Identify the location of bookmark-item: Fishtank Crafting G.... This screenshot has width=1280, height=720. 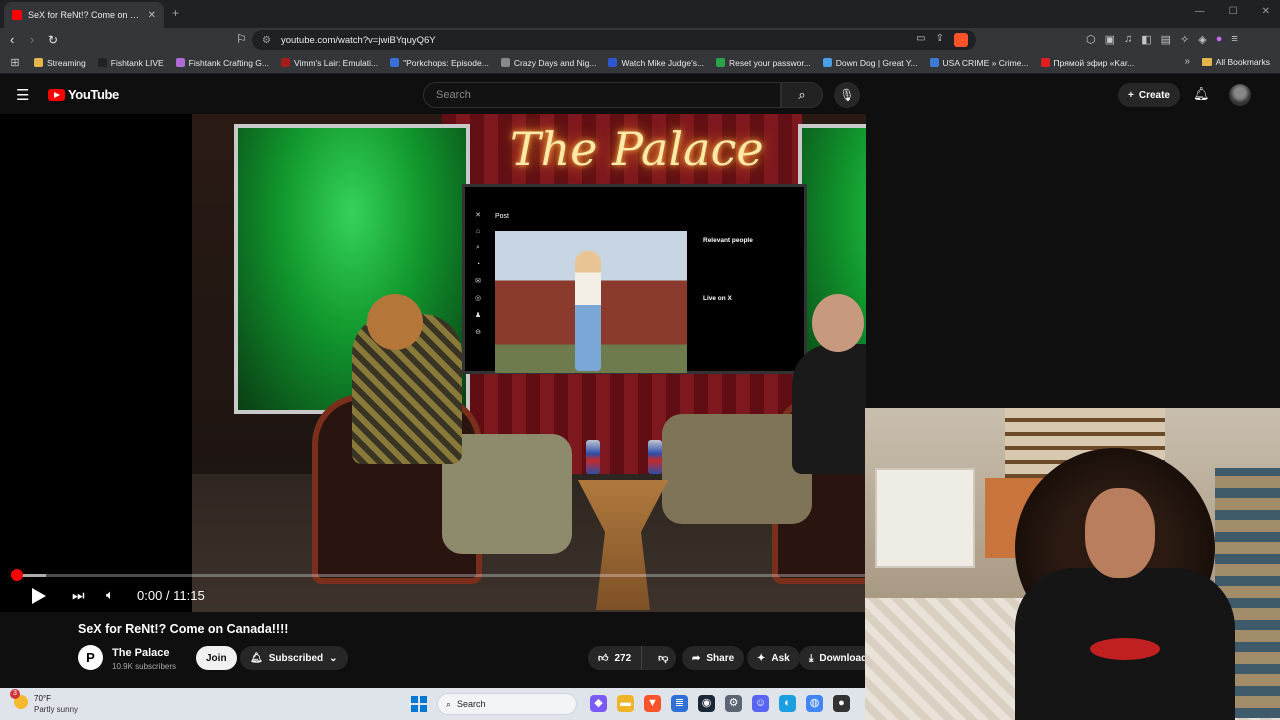
(222, 63).